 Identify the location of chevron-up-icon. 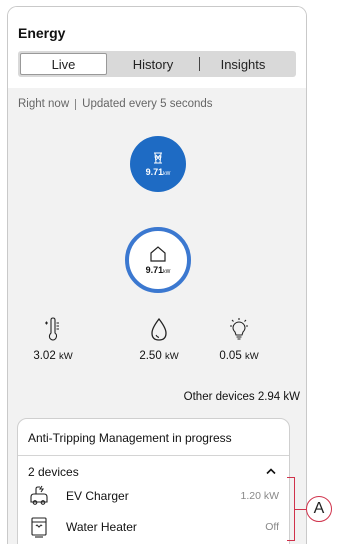
(271, 472).